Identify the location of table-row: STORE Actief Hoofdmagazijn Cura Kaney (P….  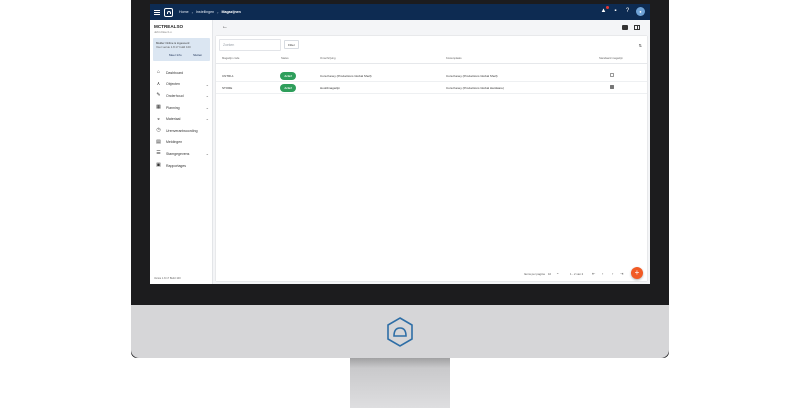
(431, 88).